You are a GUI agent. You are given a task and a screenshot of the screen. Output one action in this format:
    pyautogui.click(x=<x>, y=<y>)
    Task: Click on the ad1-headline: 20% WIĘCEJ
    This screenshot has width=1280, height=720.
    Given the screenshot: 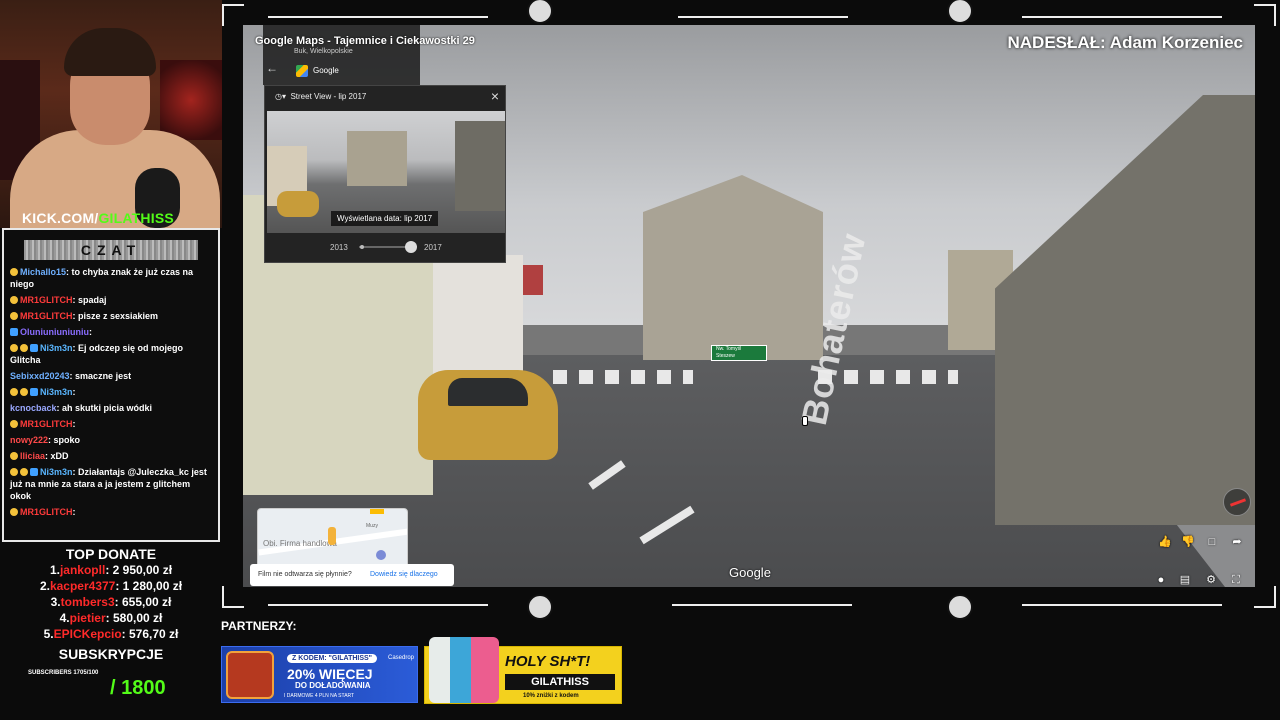 What is the action you would take?
    pyautogui.click(x=330, y=674)
    